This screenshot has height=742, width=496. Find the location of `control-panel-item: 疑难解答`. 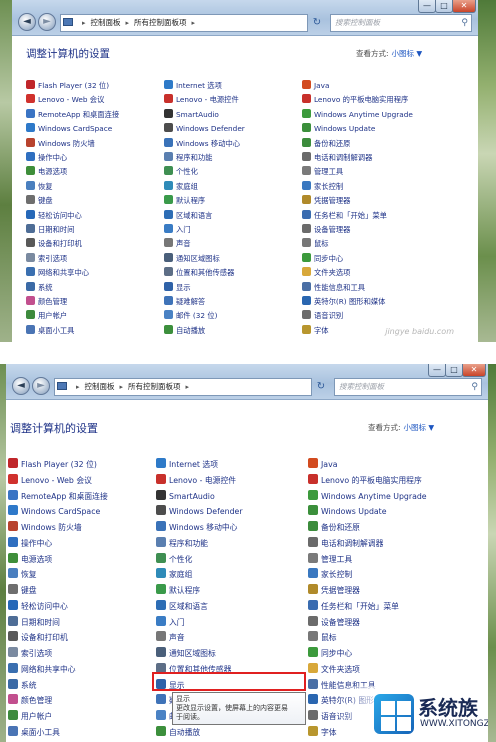

control-panel-item: 疑难解答 is located at coordinates (184, 302).